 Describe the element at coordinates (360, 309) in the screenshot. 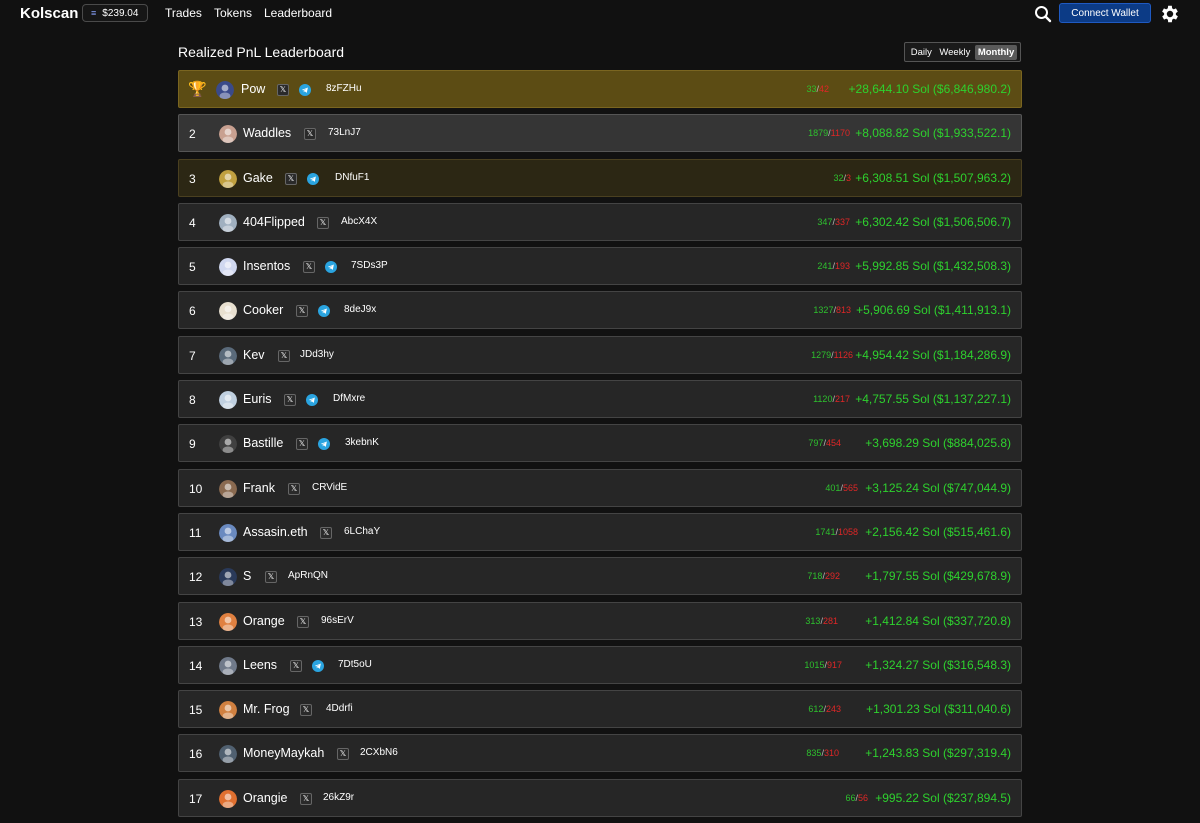

I see `wallet-address: 8deJ9x` at that location.